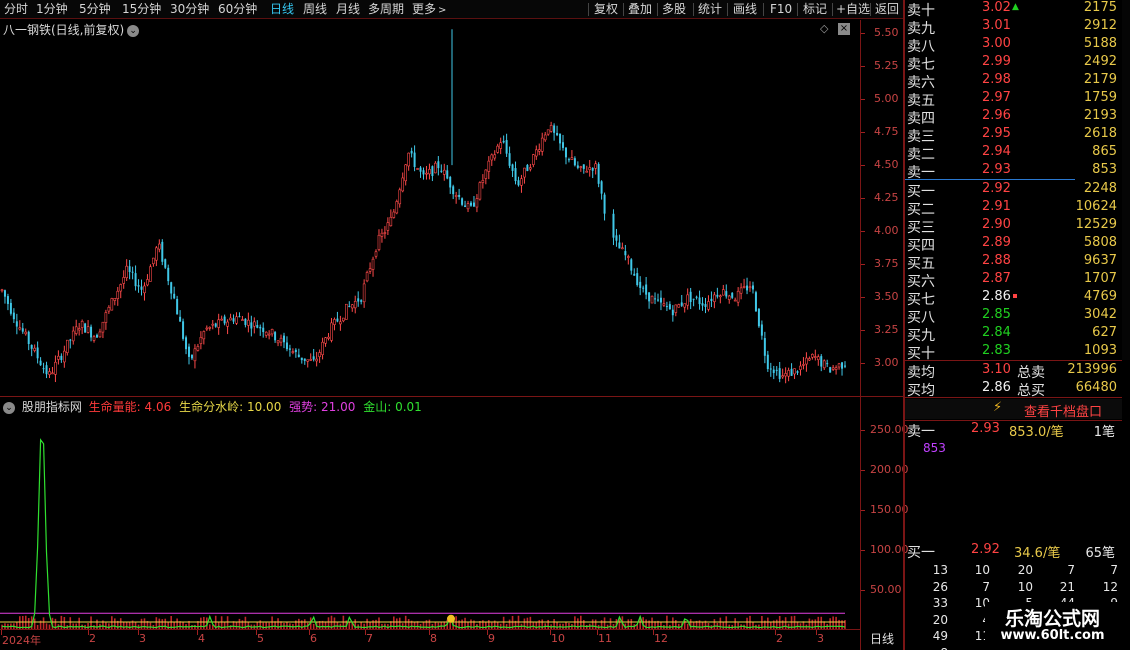 Image resolution: width=1130 pixels, height=650 pixels. Describe the element at coordinates (653, 632) in the screenshot. I see `month-tick` at that location.